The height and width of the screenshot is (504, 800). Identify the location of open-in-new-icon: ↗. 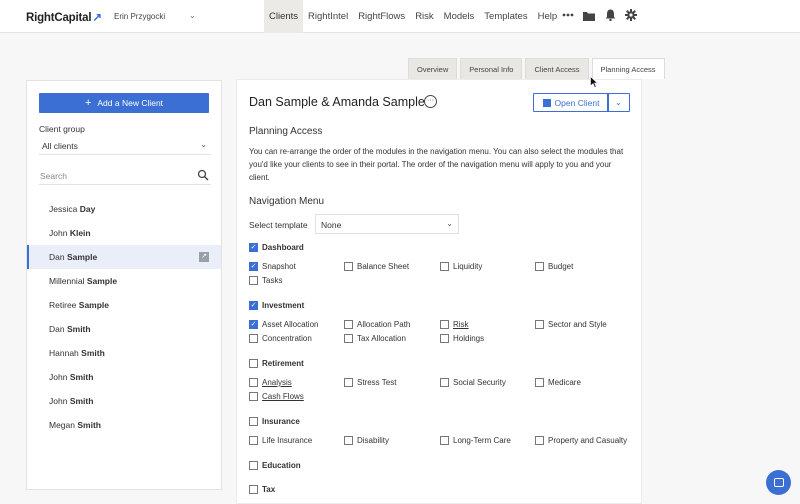
(204, 257).